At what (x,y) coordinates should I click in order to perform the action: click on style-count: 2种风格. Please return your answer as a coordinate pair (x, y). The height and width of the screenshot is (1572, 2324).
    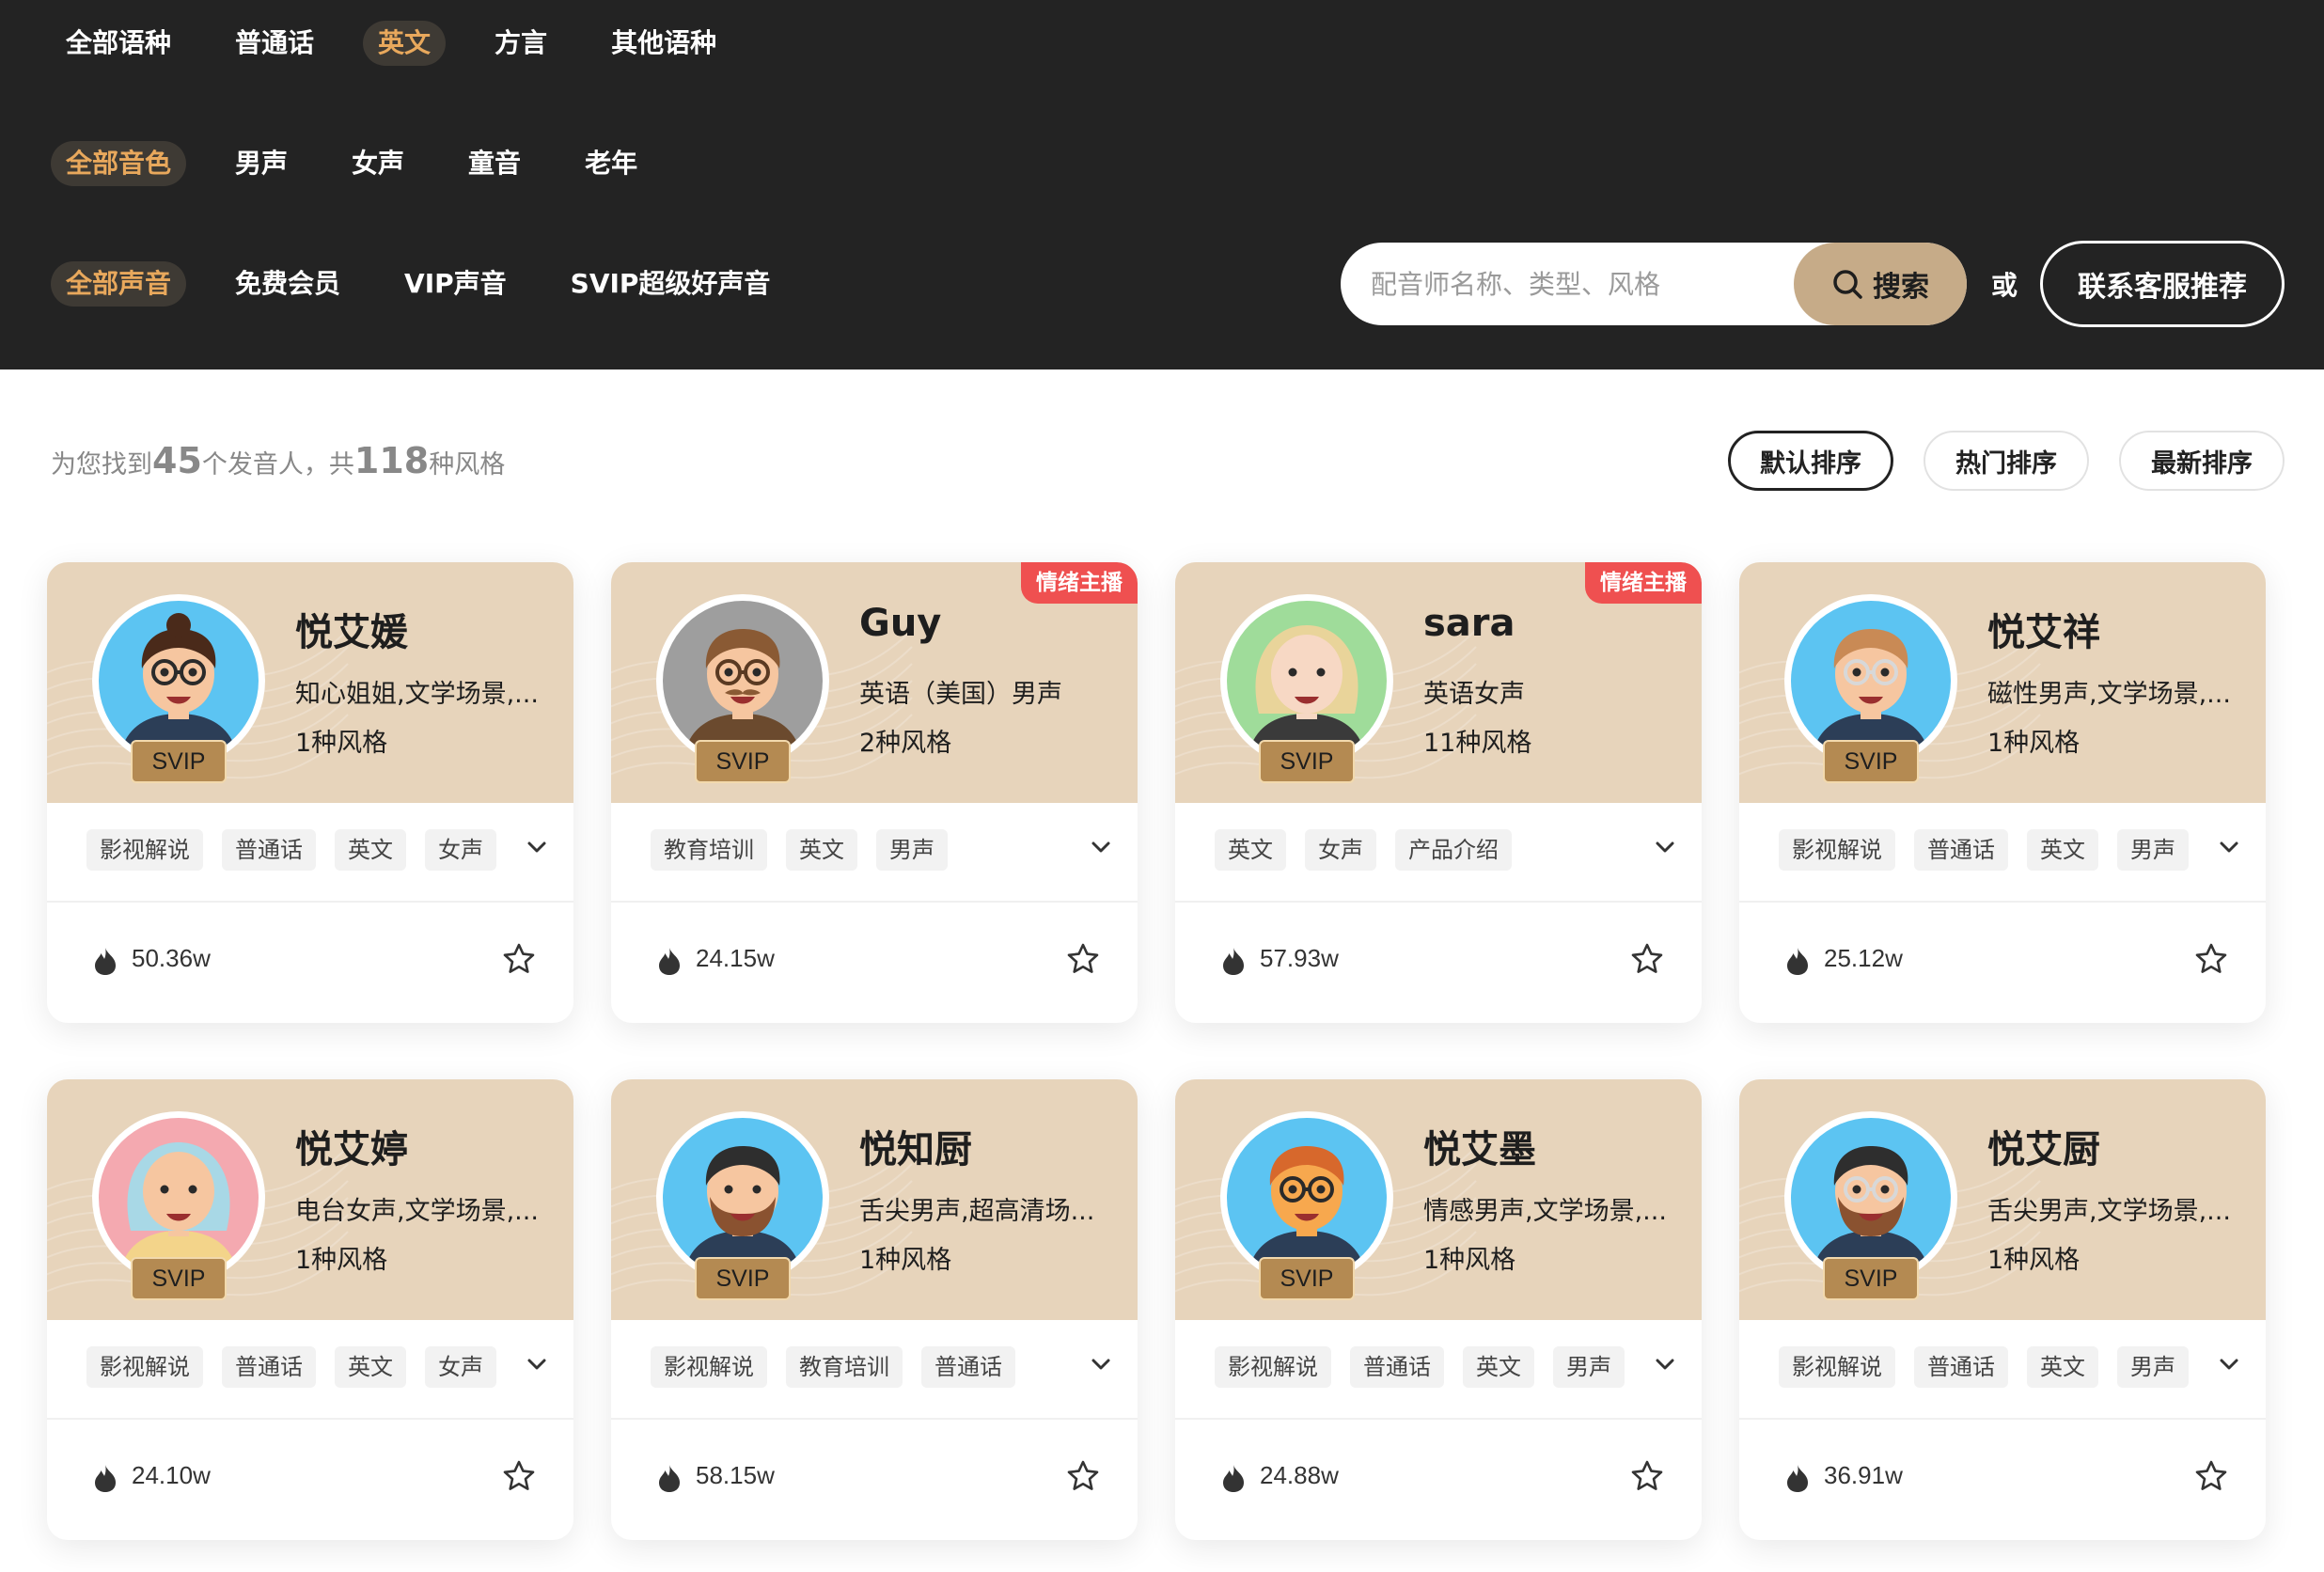
    Looking at the image, I should click on (905, 743).